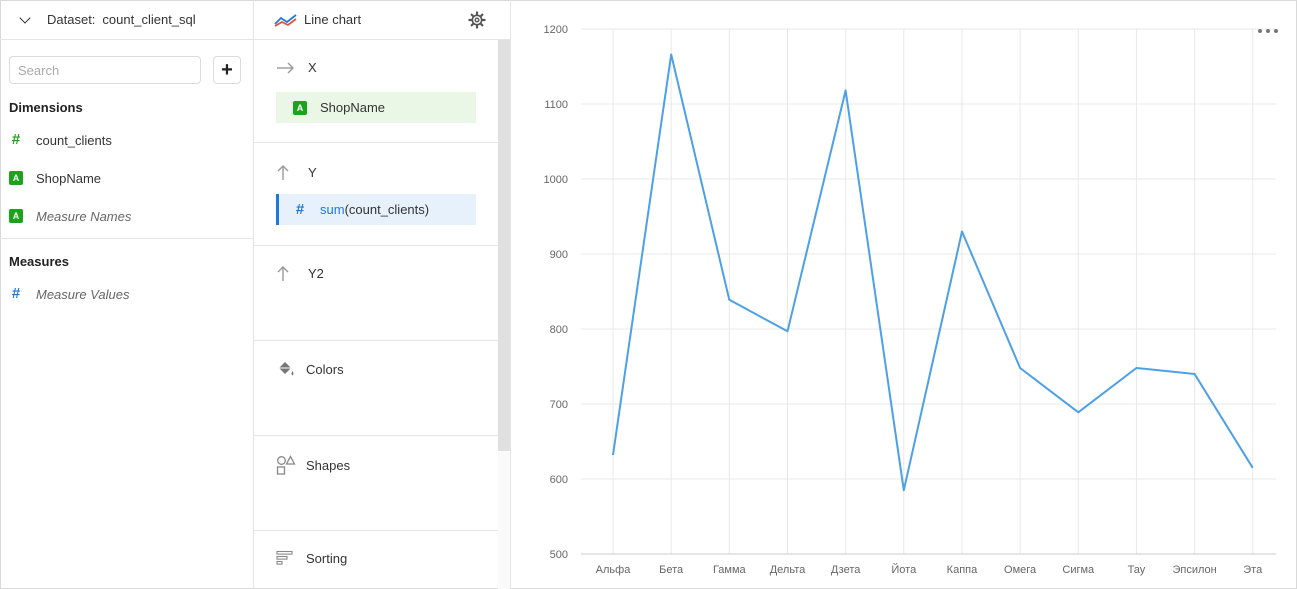  I want to click on slot-y-label: Y, so click(312, 172).